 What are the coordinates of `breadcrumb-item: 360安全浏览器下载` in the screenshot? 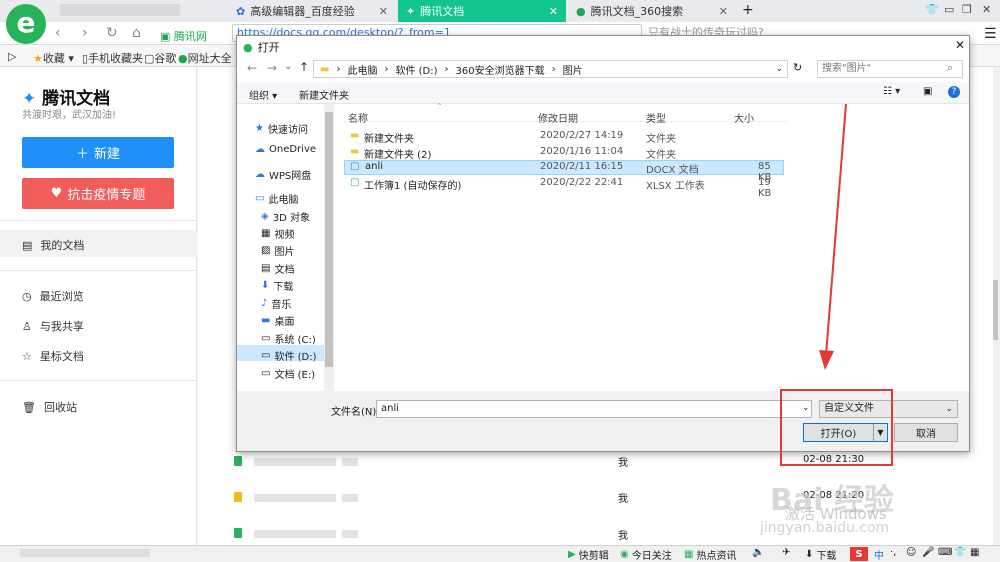 It's located at (500, 69).